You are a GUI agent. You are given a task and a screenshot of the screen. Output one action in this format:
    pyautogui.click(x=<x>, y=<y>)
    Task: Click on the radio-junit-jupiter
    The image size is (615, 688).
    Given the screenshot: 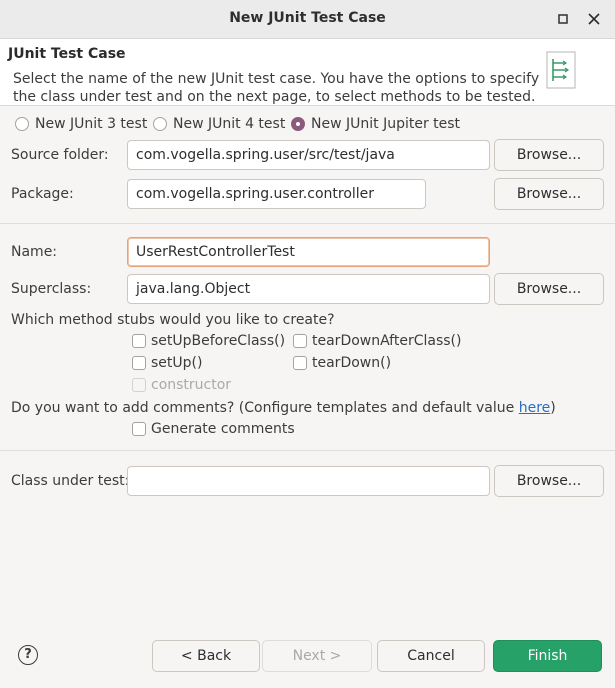 What is the action you would take?
    pyautogui.click(x=298, y=124)
    